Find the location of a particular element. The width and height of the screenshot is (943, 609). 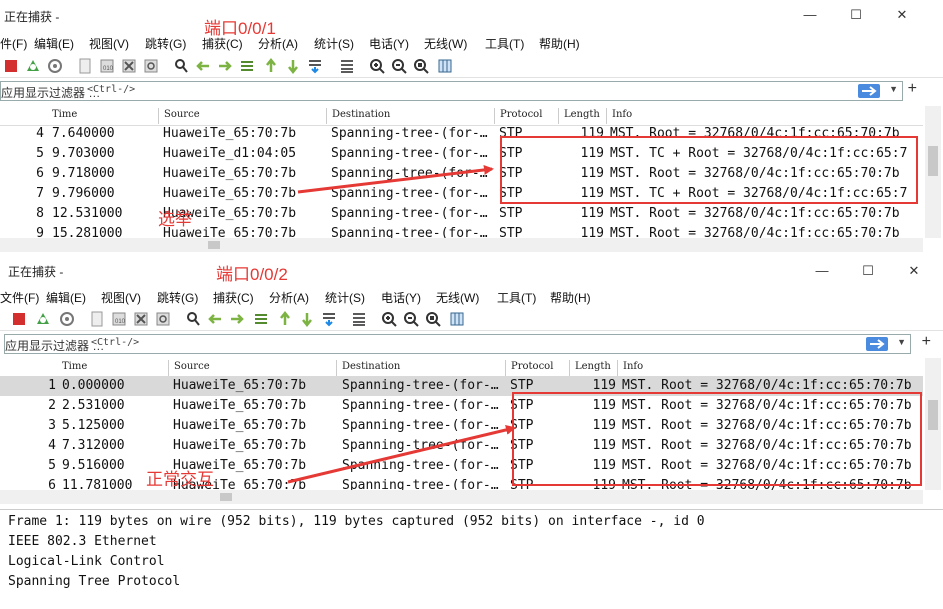

cell-no: 4 is located at coordinates (40, 133).